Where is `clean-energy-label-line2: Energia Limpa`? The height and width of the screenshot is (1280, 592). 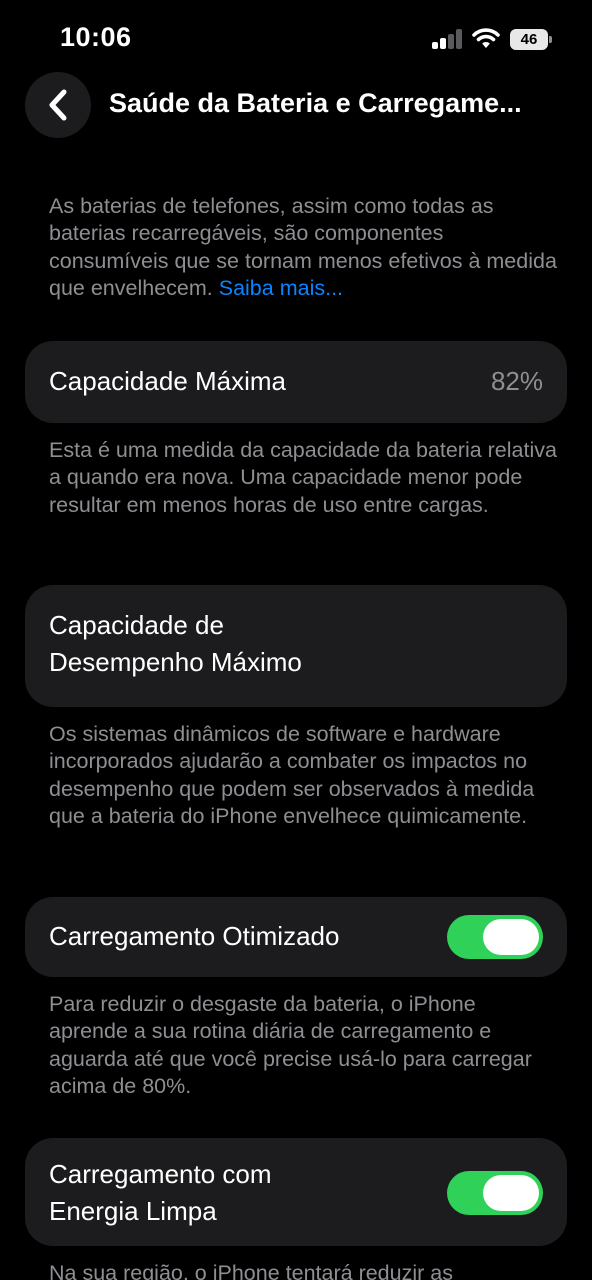 clean-energy-label-line2: Energia Limpa is located at coordinates (133, 1211).